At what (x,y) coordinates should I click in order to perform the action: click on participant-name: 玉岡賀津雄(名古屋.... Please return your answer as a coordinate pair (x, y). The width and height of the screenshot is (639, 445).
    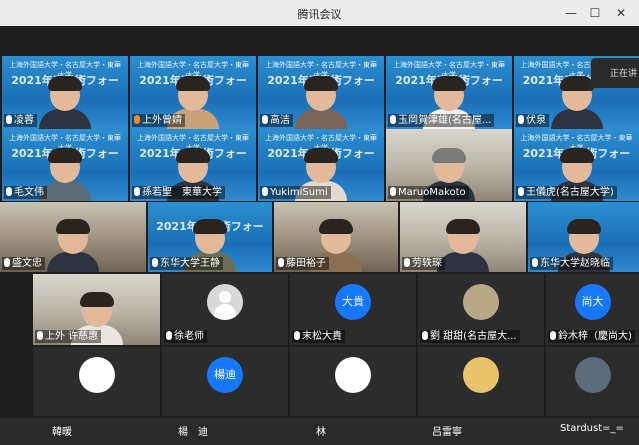
    Looking at the image, I should click on (441, 120).